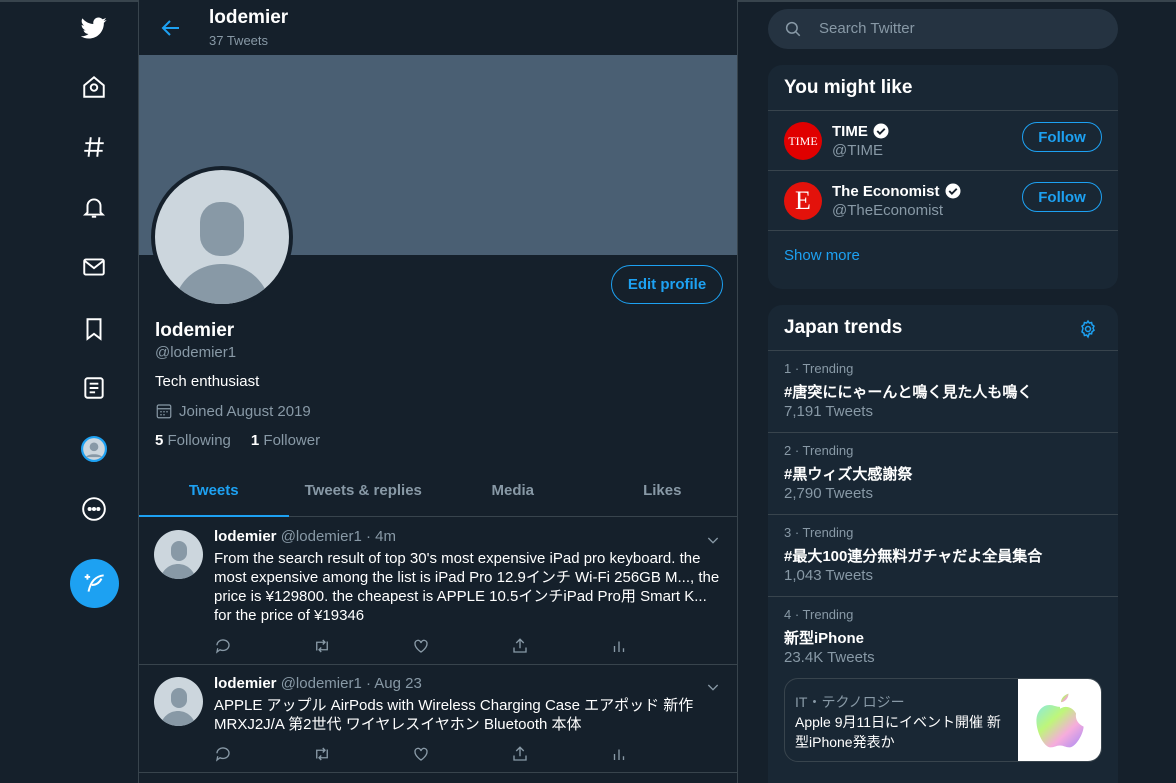  I want to click on account-handle: @TheEconomist, so click(888, 210).